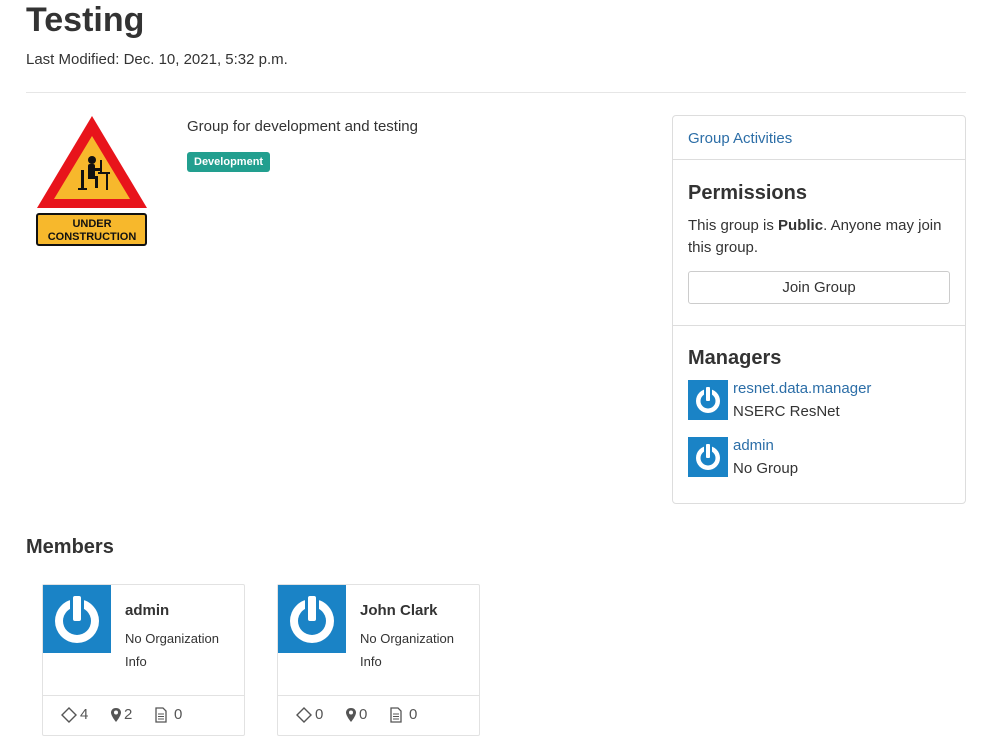 This screenshot has height=744, width=984. Describe the element at coordinates (92, 237) in the screenshot. I see `svg-text: CONSTRUCTION` at that location.